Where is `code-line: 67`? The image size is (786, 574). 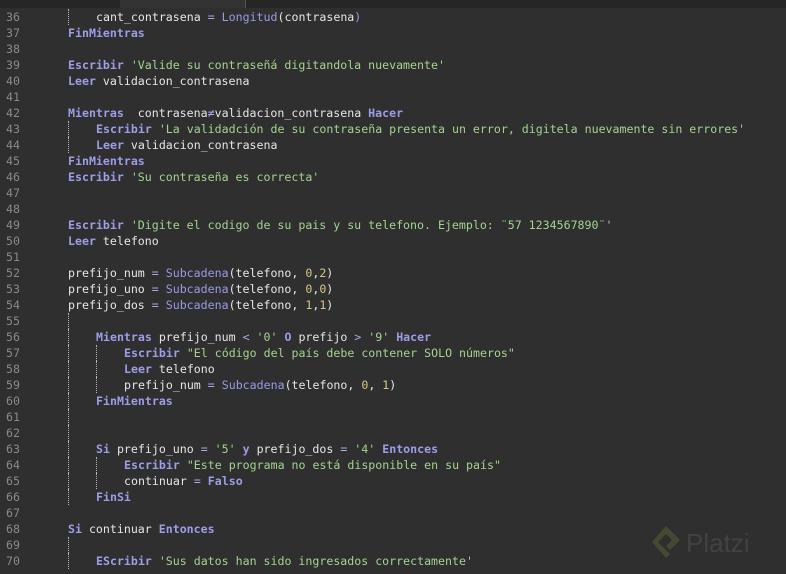
code-line: 67 is located at coordinates (393, 513).